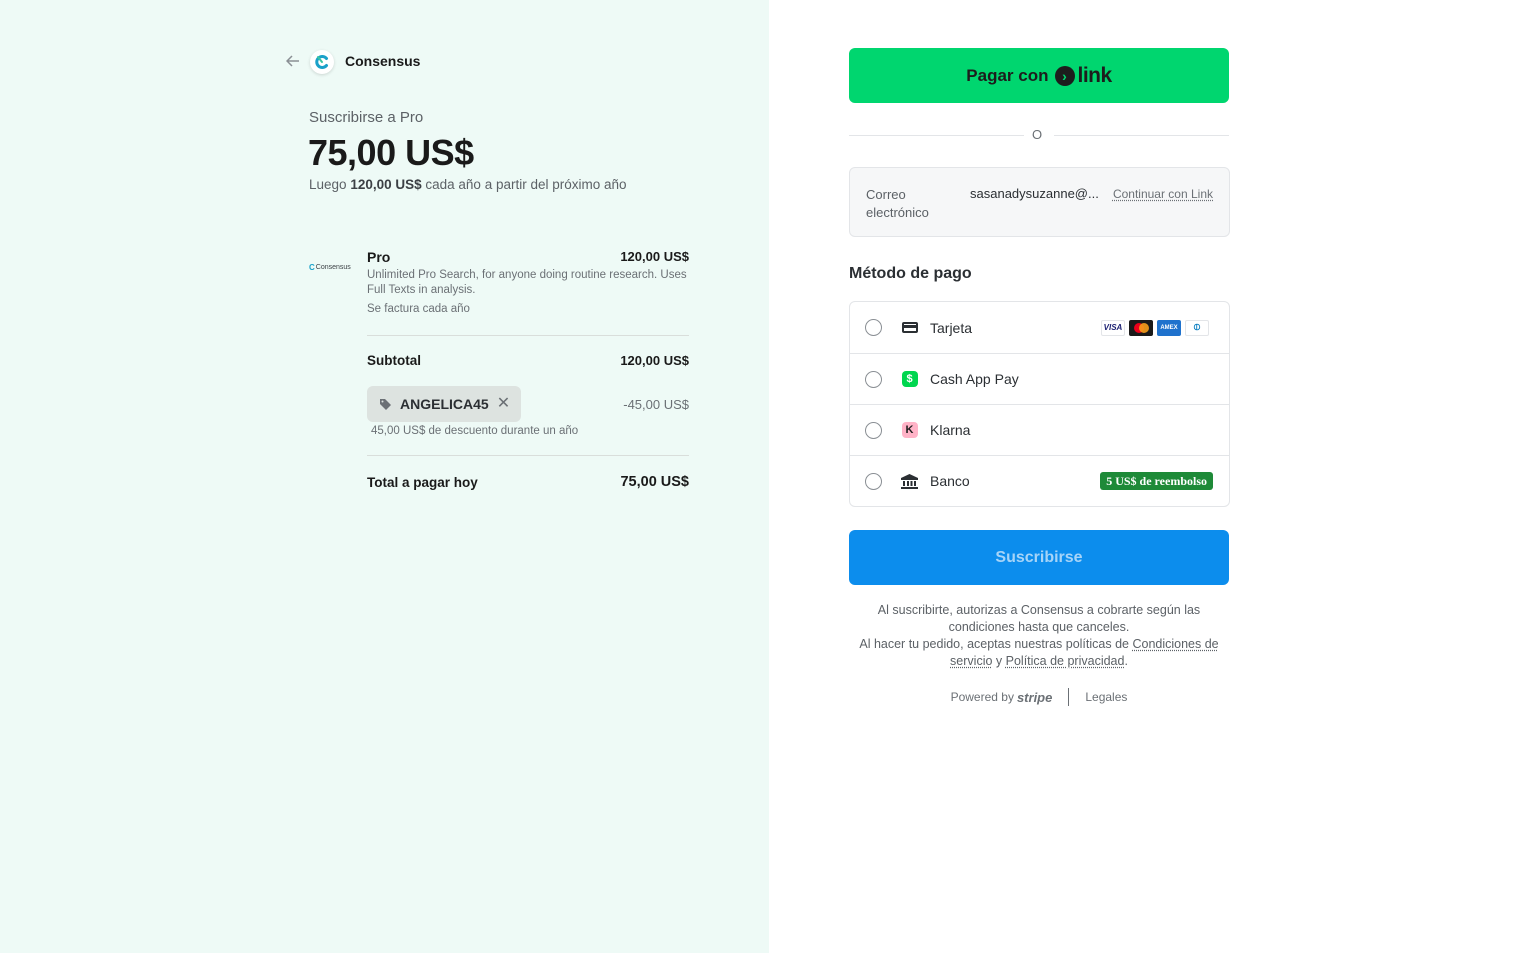  Describe the element at coordinates (1155, 327) in the screenshot. I see `card-brands: VISA AMEX ⦶` at that location.